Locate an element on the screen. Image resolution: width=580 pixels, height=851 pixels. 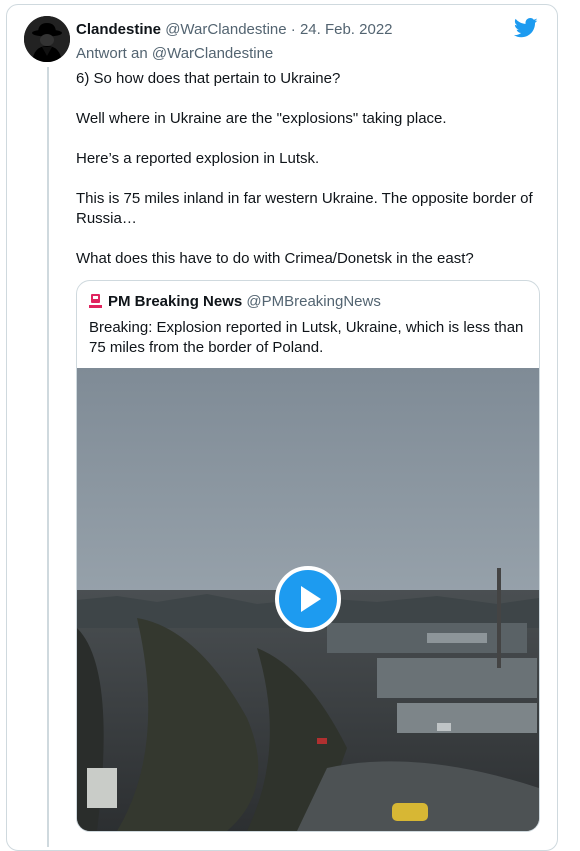
author-handle: @WarClandestine is located at coordinates (225, 29).